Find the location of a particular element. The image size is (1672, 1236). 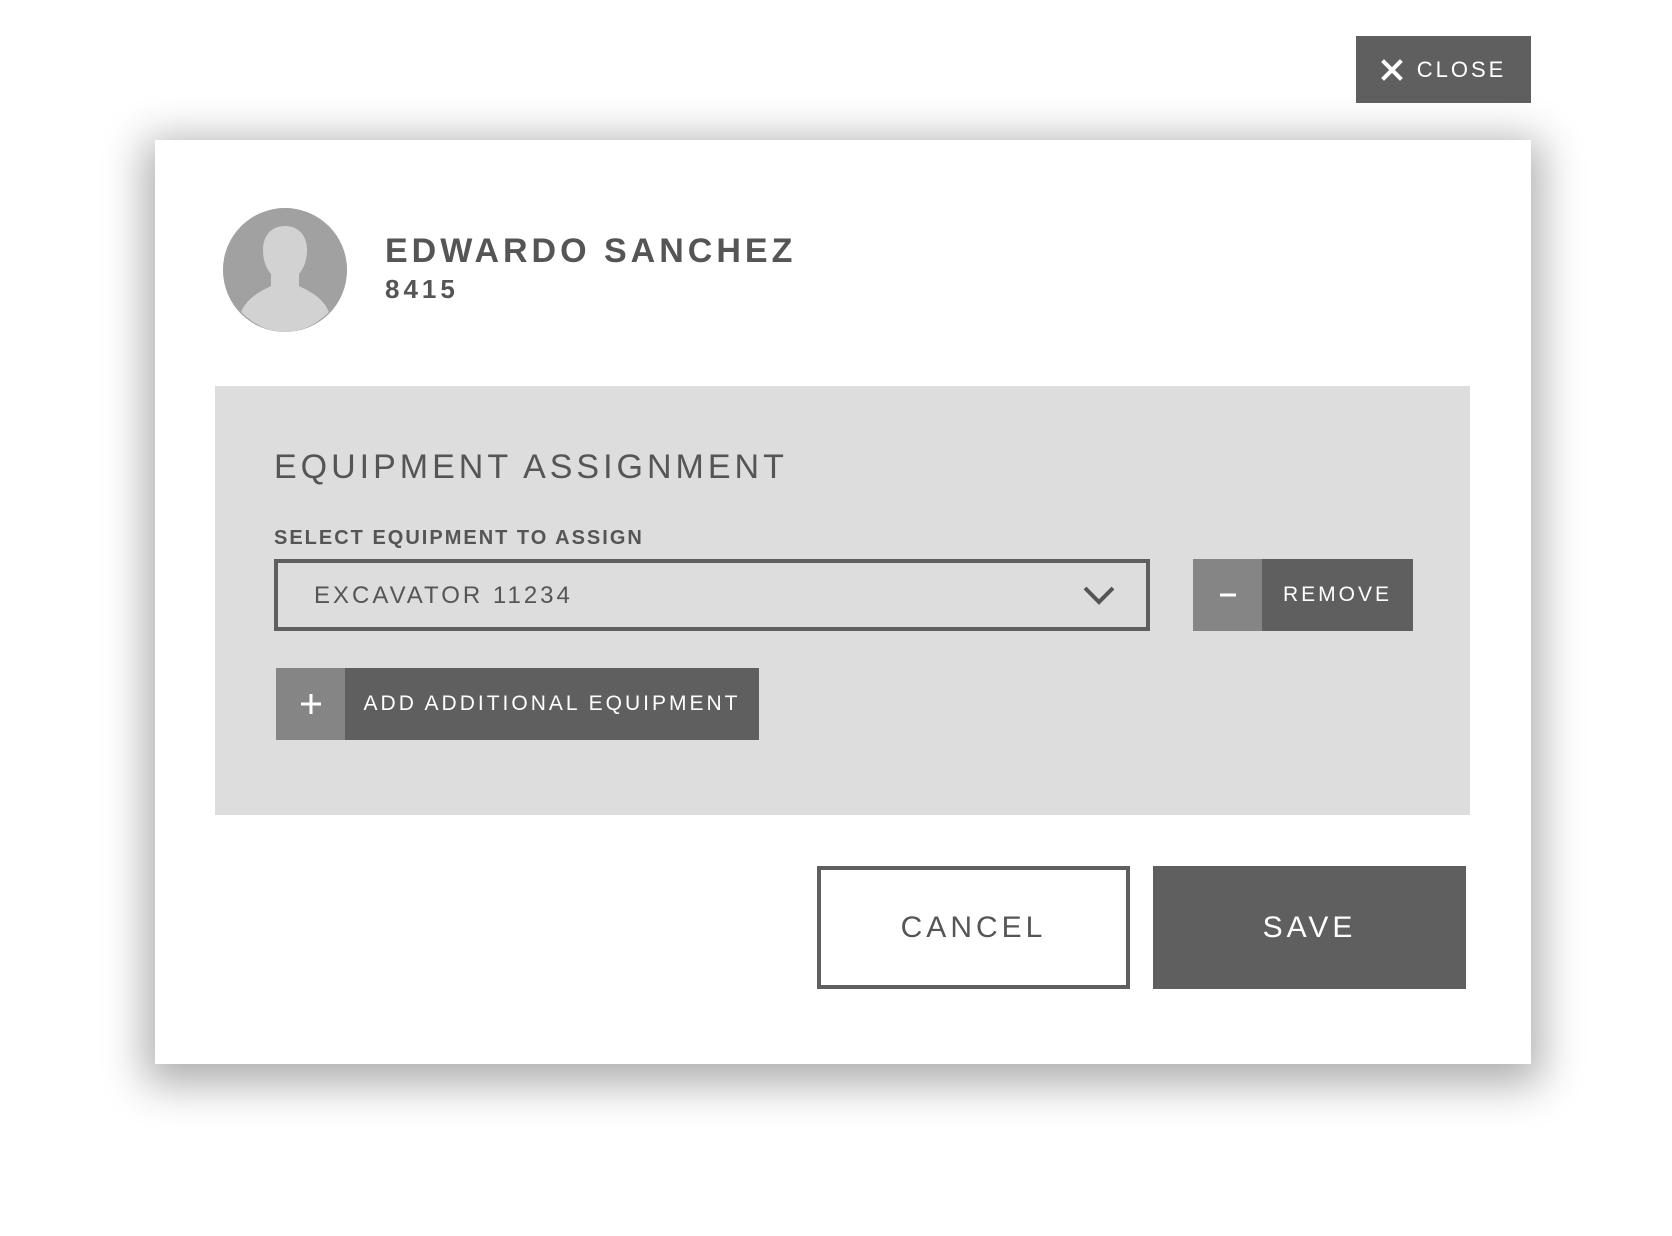

plus-icon is located at coordinates (310, 704).